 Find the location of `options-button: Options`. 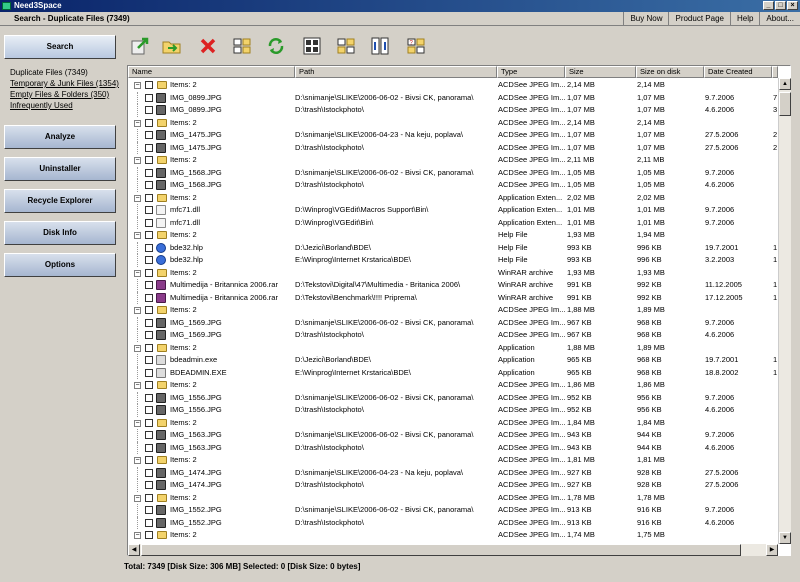

options-button: Options is located at coordinates (60, 265).